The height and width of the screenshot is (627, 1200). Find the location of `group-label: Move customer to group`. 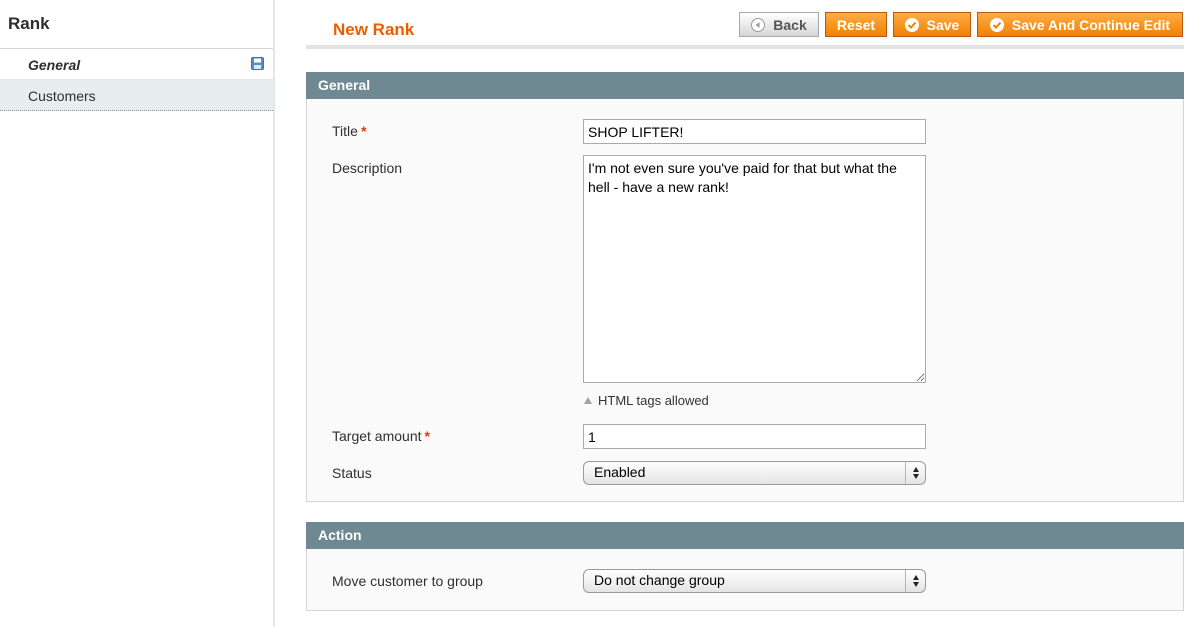

group-label: Move customer to group is located at coordinates (407, 581).